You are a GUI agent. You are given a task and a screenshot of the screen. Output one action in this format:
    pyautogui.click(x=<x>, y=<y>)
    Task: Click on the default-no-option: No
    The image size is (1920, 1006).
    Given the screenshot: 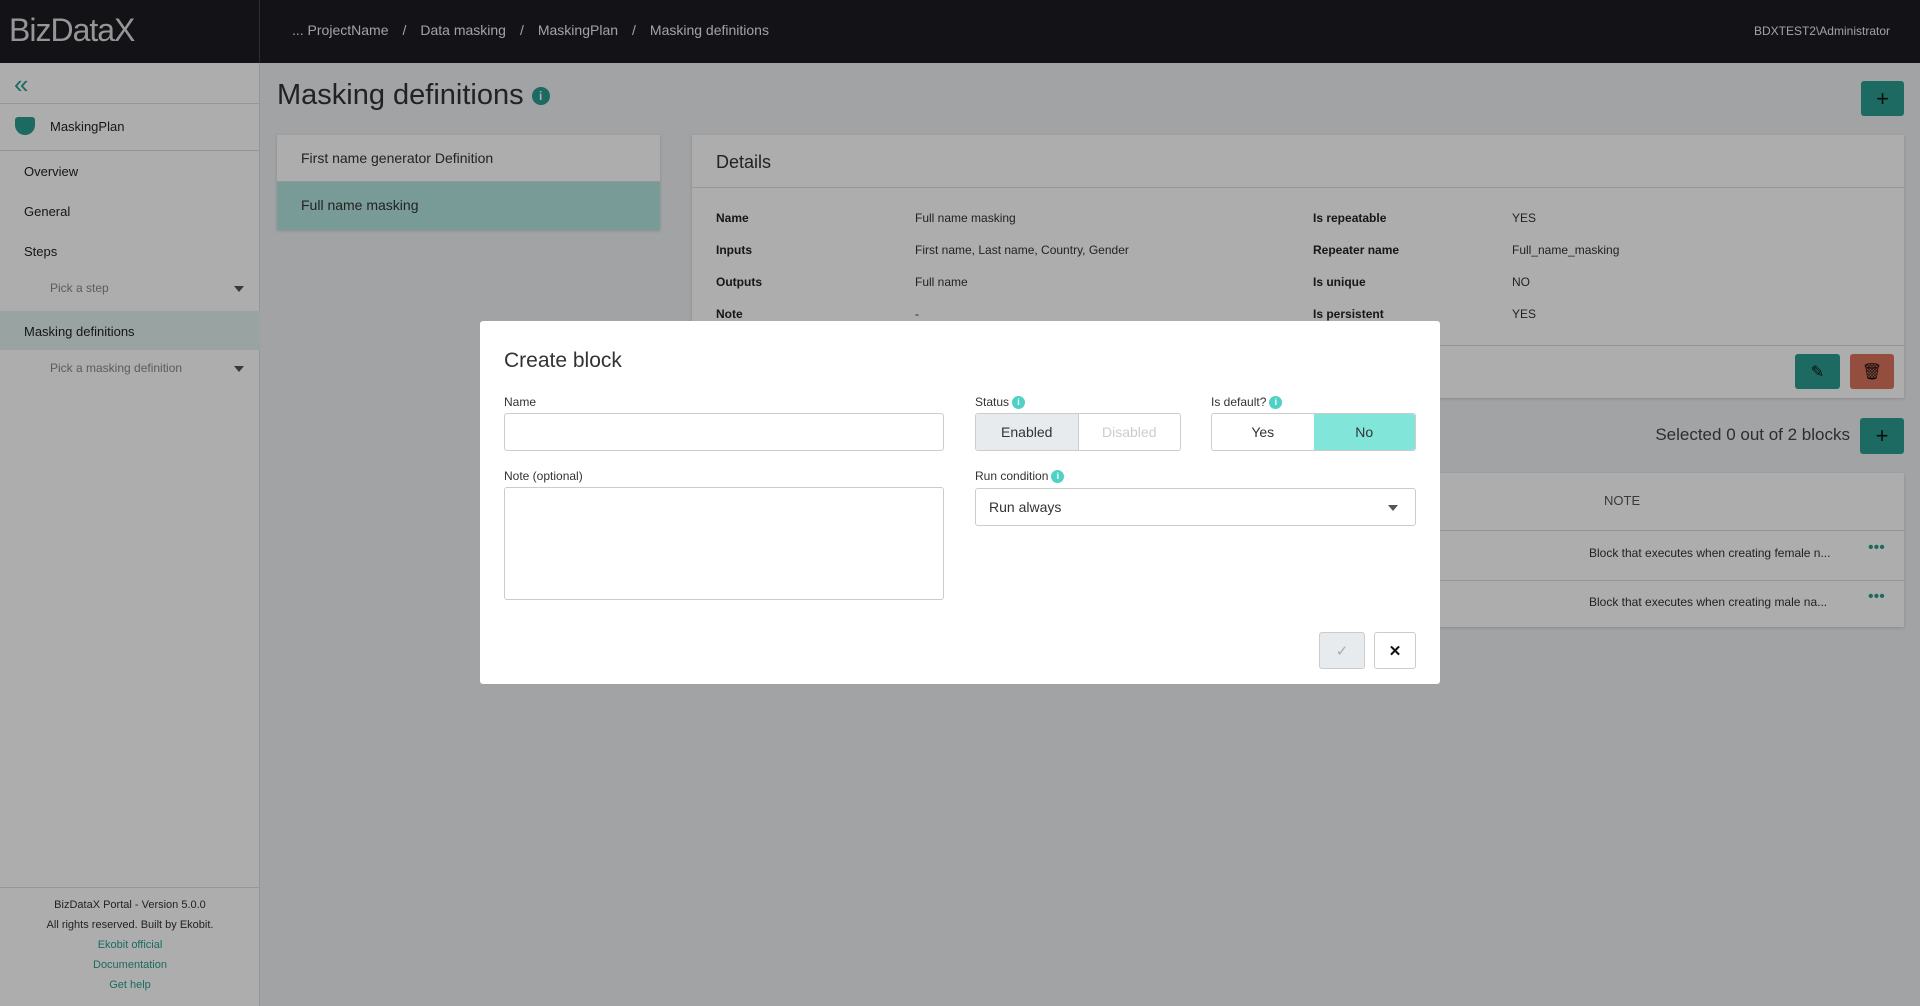 What is the action you would take?
    pyautogui.click(x=1364, y=432)
    